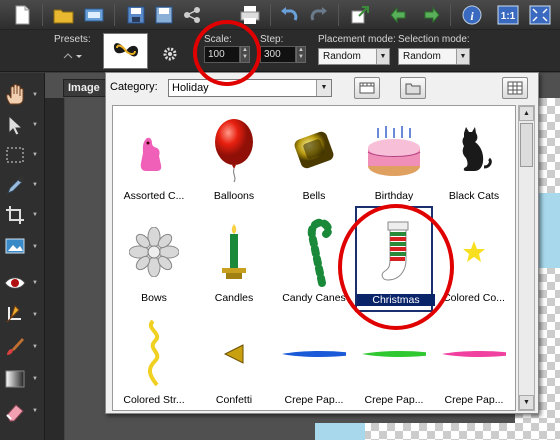  I want to click on pick-tool: ▼, so click(22, 125).